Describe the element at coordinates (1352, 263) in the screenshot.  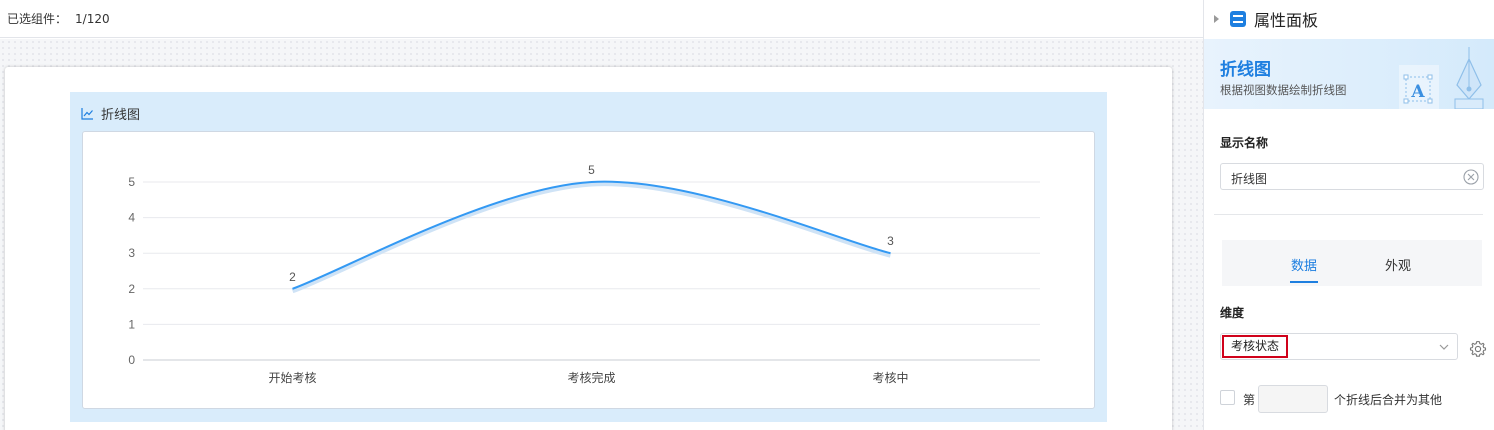
I see `panel-tabs: 数据 外观` at that location.